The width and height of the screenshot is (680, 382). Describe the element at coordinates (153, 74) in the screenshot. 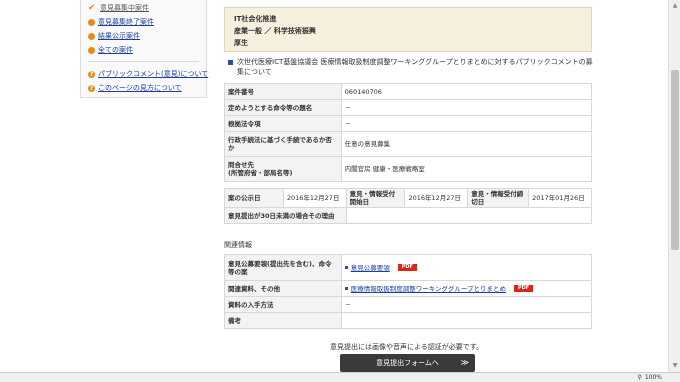

I see `sidebar-item-label: パブリックコメント(意見)について` at that location.